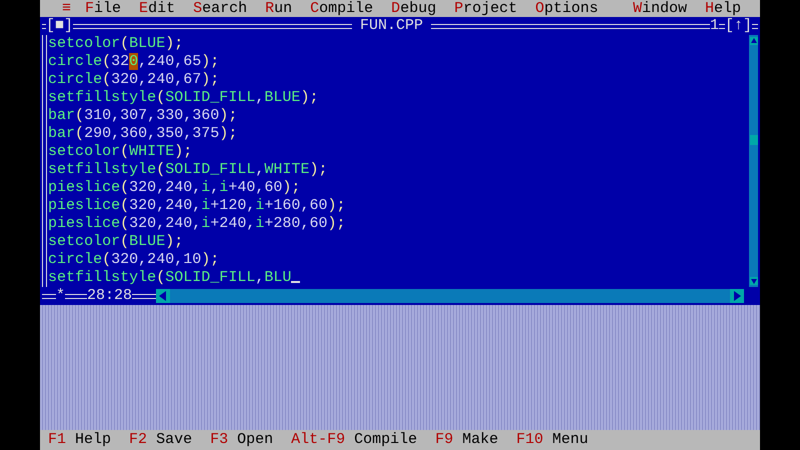 The width and height of the screenshot is (800, 450). What do you see at coordinates (174, 188) in the screenshot?
I see `code-line: pieslice(320,240,i,i+40,60);` at bounding box center [174, 188].